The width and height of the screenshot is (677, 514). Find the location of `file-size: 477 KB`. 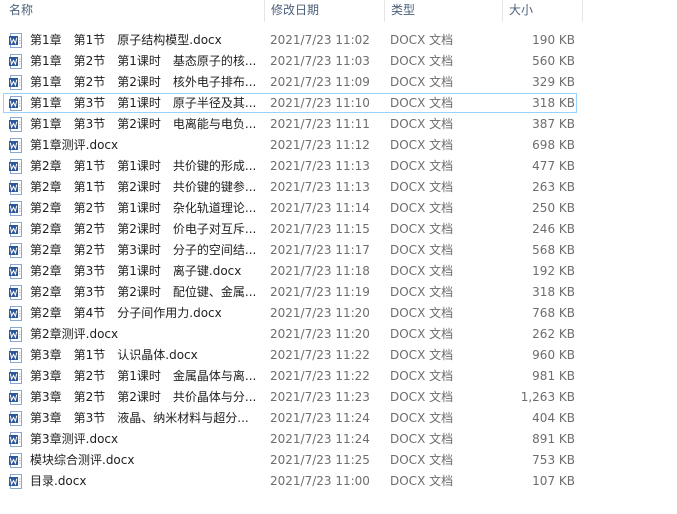

file-size: 477 KB is located at coordinates (553, 166).